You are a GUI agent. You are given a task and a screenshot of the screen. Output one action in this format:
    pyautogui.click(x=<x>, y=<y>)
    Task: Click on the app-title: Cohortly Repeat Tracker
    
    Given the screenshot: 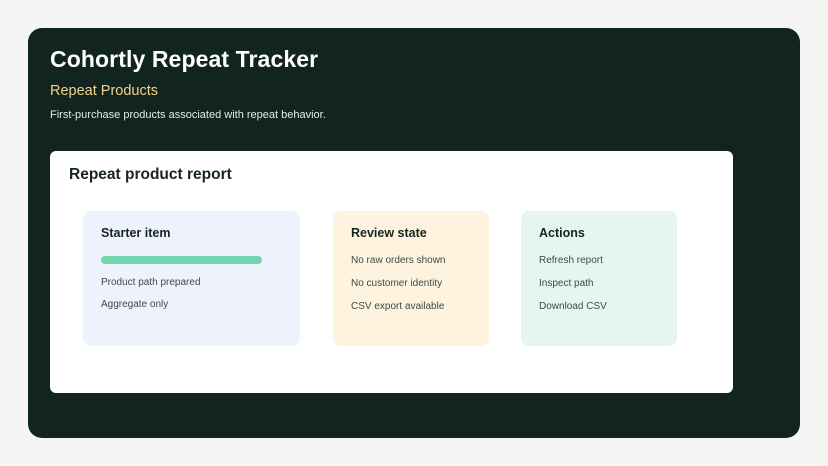 What is the action you would take?
    pyautogui.click(x=184, y=59)
    